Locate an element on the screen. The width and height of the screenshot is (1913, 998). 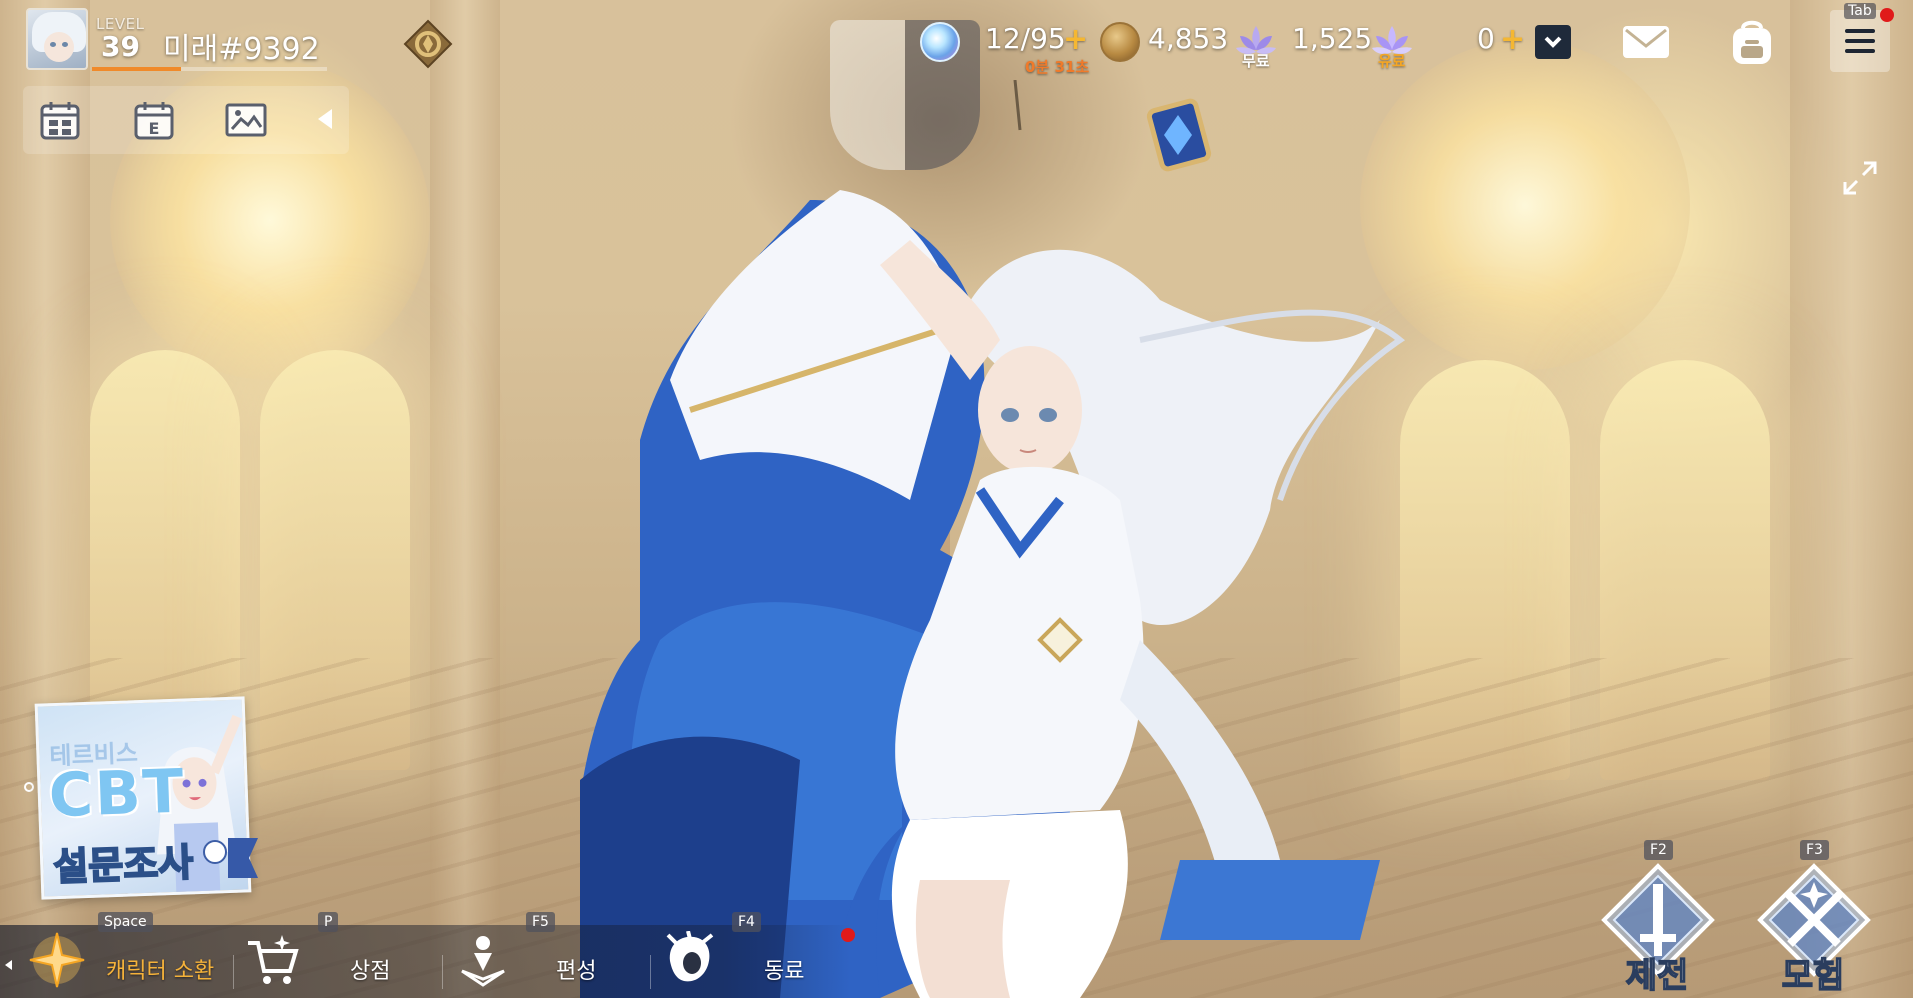
nav-summon-button: 캐릭터 소환 is located at coordinates (122, 961).